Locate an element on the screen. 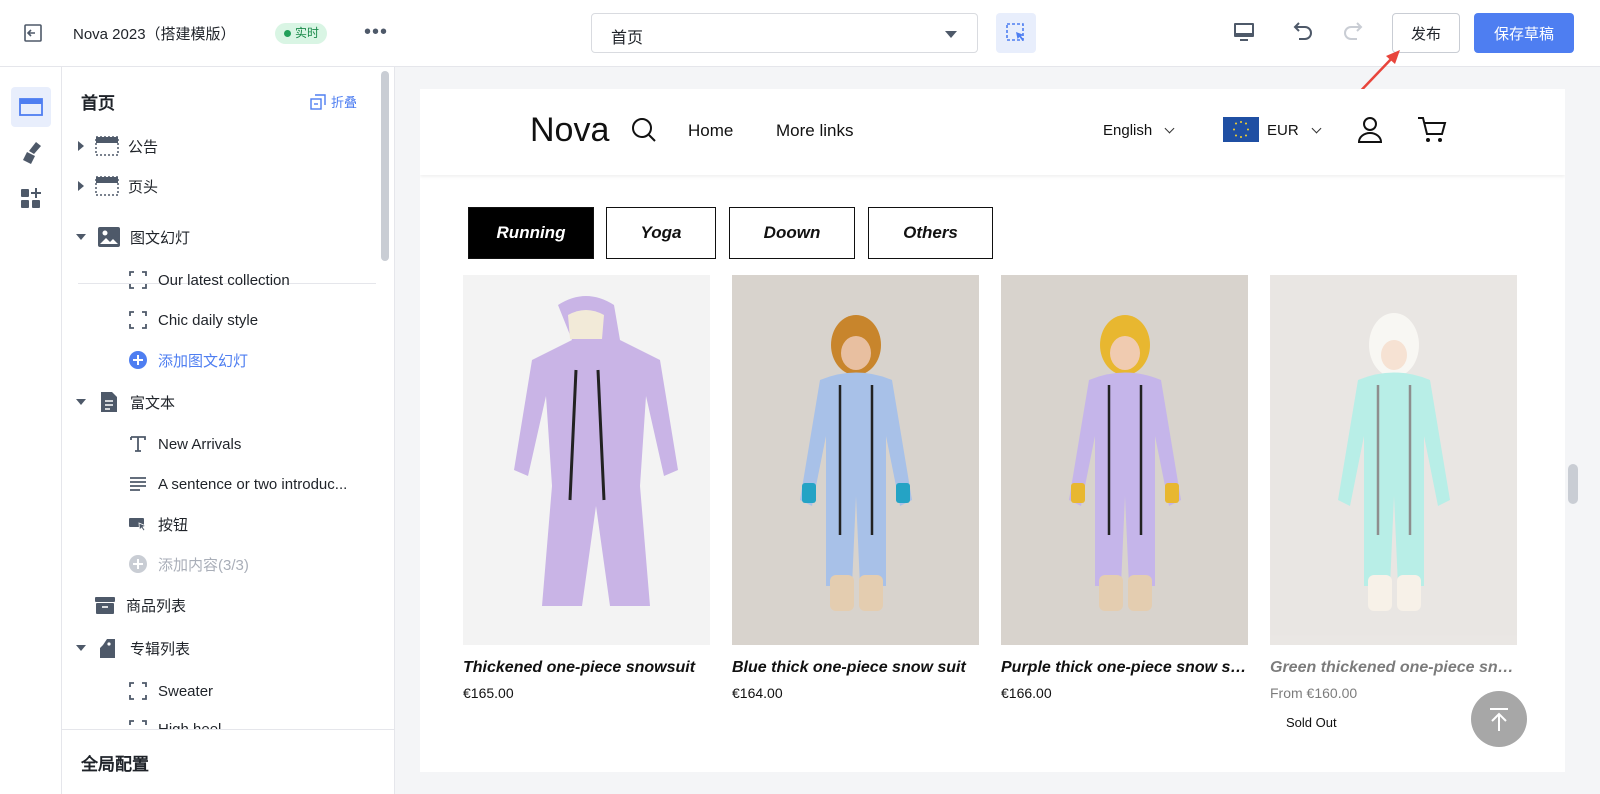  store-header: Nova Home More links English EUR is located at coordinates (992, 132).